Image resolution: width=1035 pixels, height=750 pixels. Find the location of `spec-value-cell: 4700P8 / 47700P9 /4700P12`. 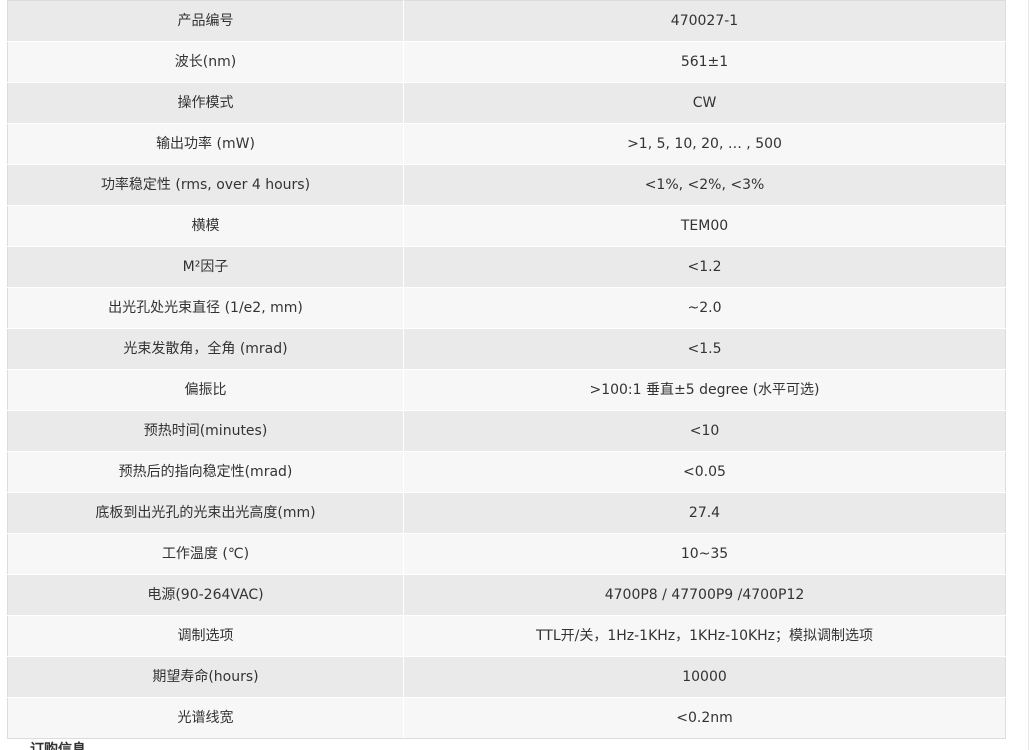

spec-value-cell: 4700P8 / 47700P9 /4700P12 is located at coordinates (704, 595).